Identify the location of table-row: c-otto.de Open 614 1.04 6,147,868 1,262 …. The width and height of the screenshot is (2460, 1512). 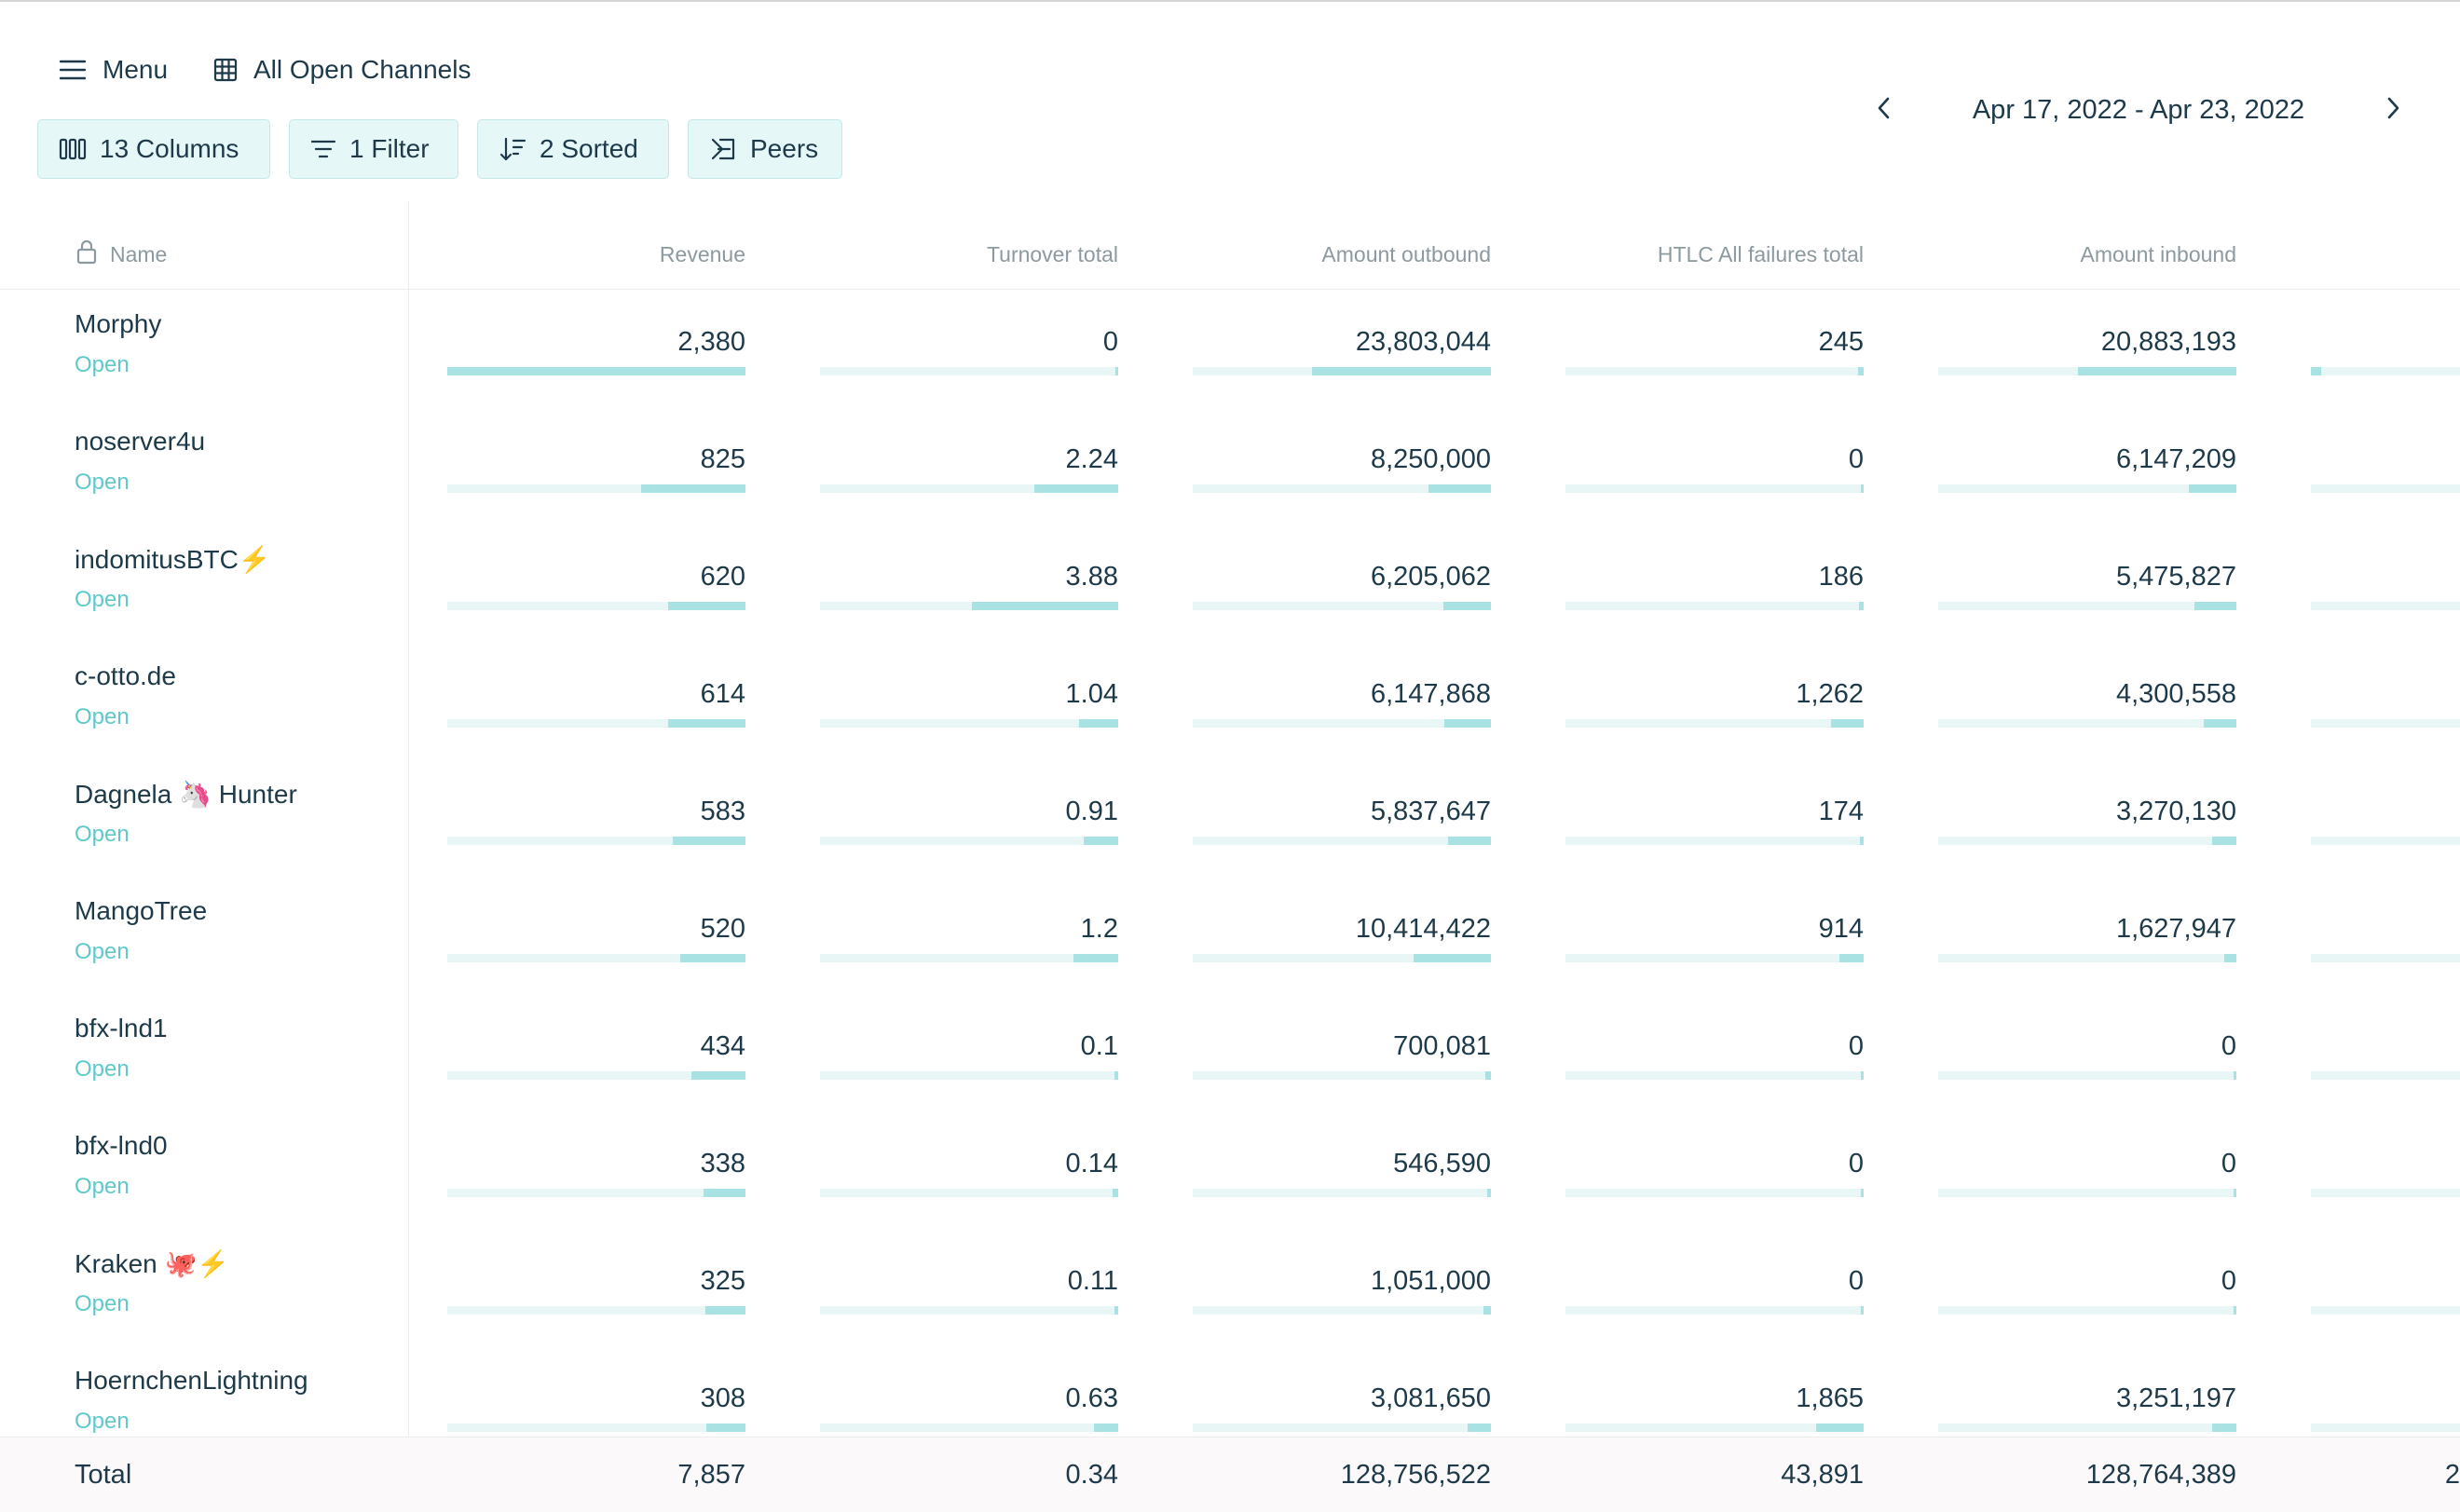
(1230, 701).